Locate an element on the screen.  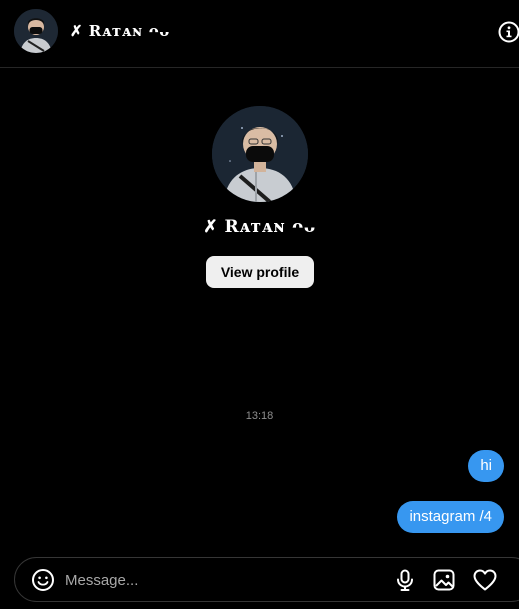
emoji-button is located at coordinates (43, 580).